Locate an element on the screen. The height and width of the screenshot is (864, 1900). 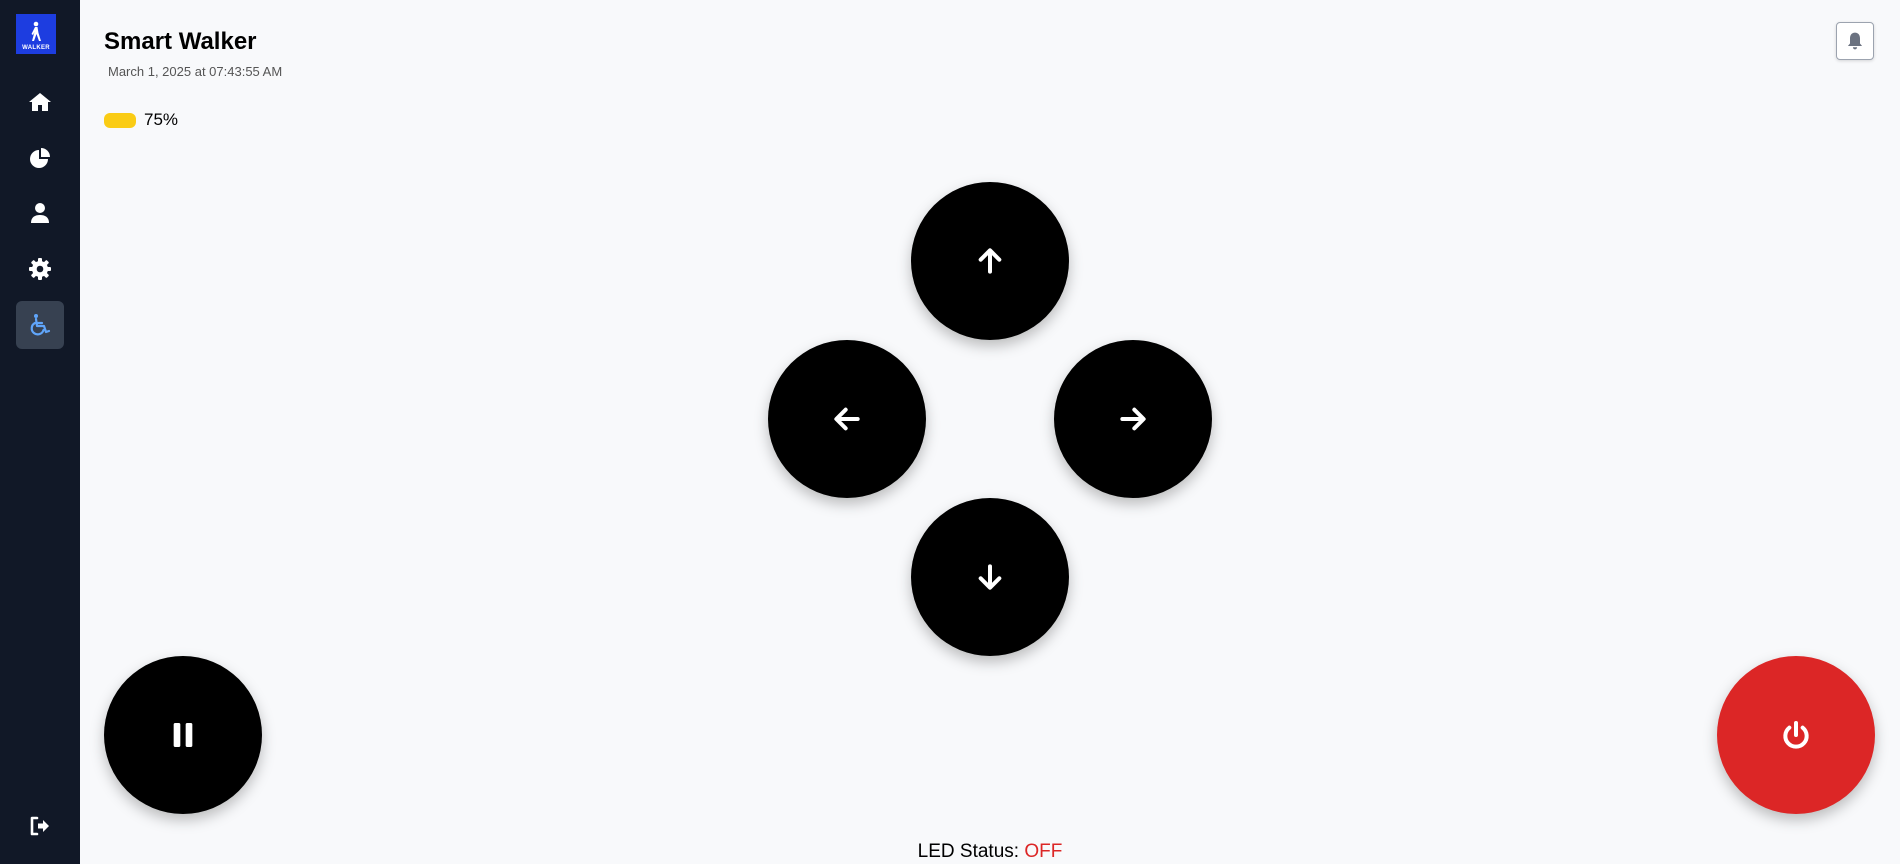
battery-percentage: 75% is located at coordinates (161, 119).